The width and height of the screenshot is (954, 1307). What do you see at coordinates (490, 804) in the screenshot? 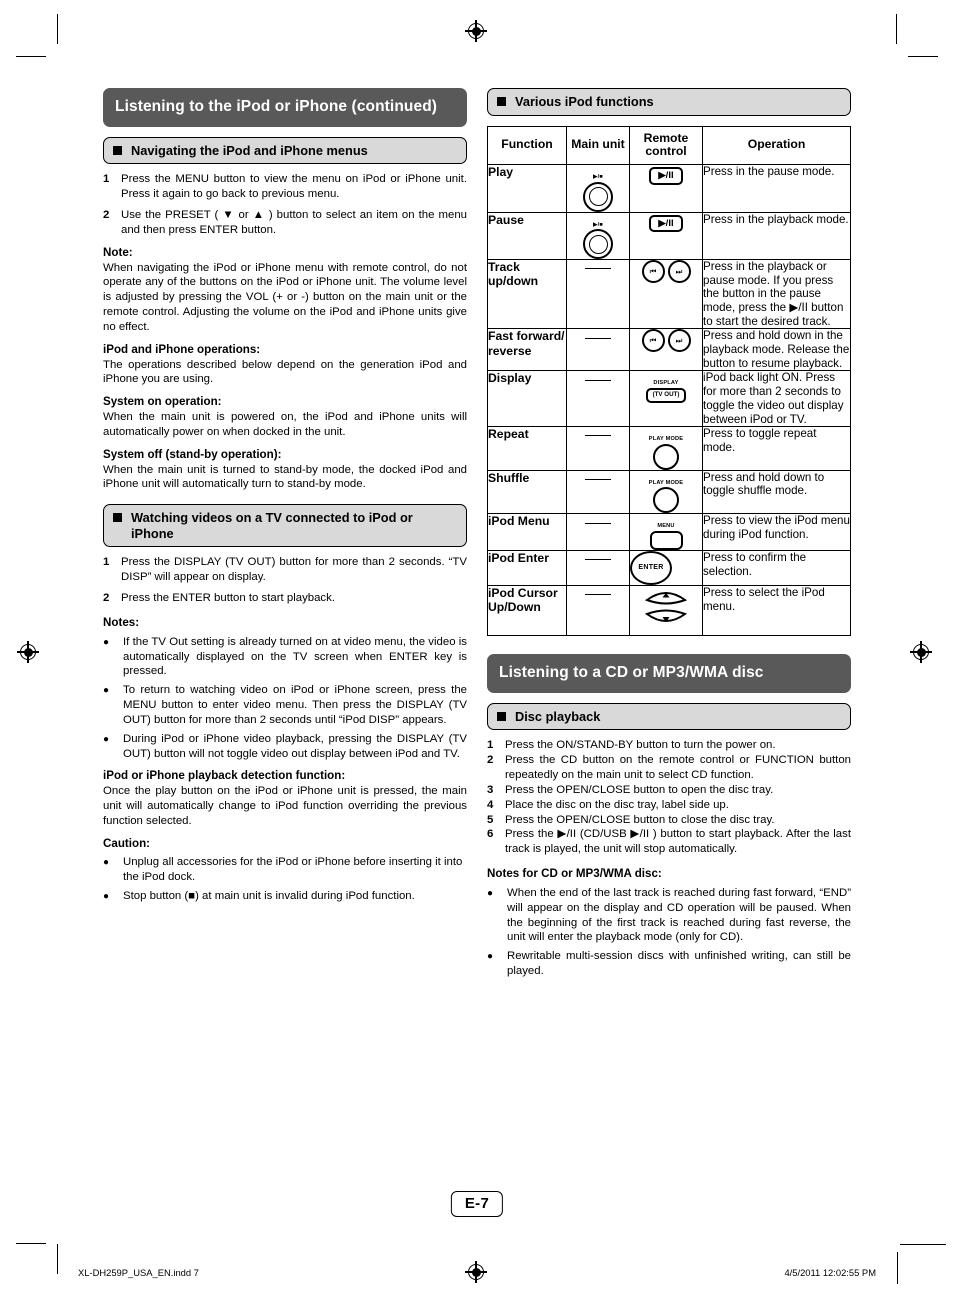
I see `step-number: 4` at bounding box center [490, 804].